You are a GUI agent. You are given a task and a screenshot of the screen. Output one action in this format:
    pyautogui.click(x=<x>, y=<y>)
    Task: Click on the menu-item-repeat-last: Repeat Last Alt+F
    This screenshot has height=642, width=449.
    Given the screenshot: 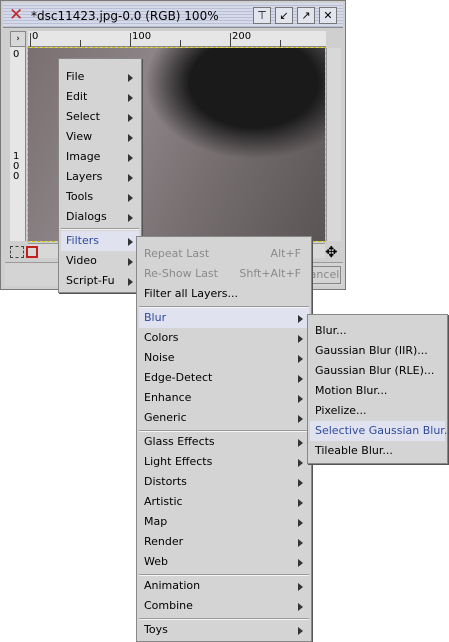 What is the action you would take?
    pyautogui.click(x=224, y=254)
    